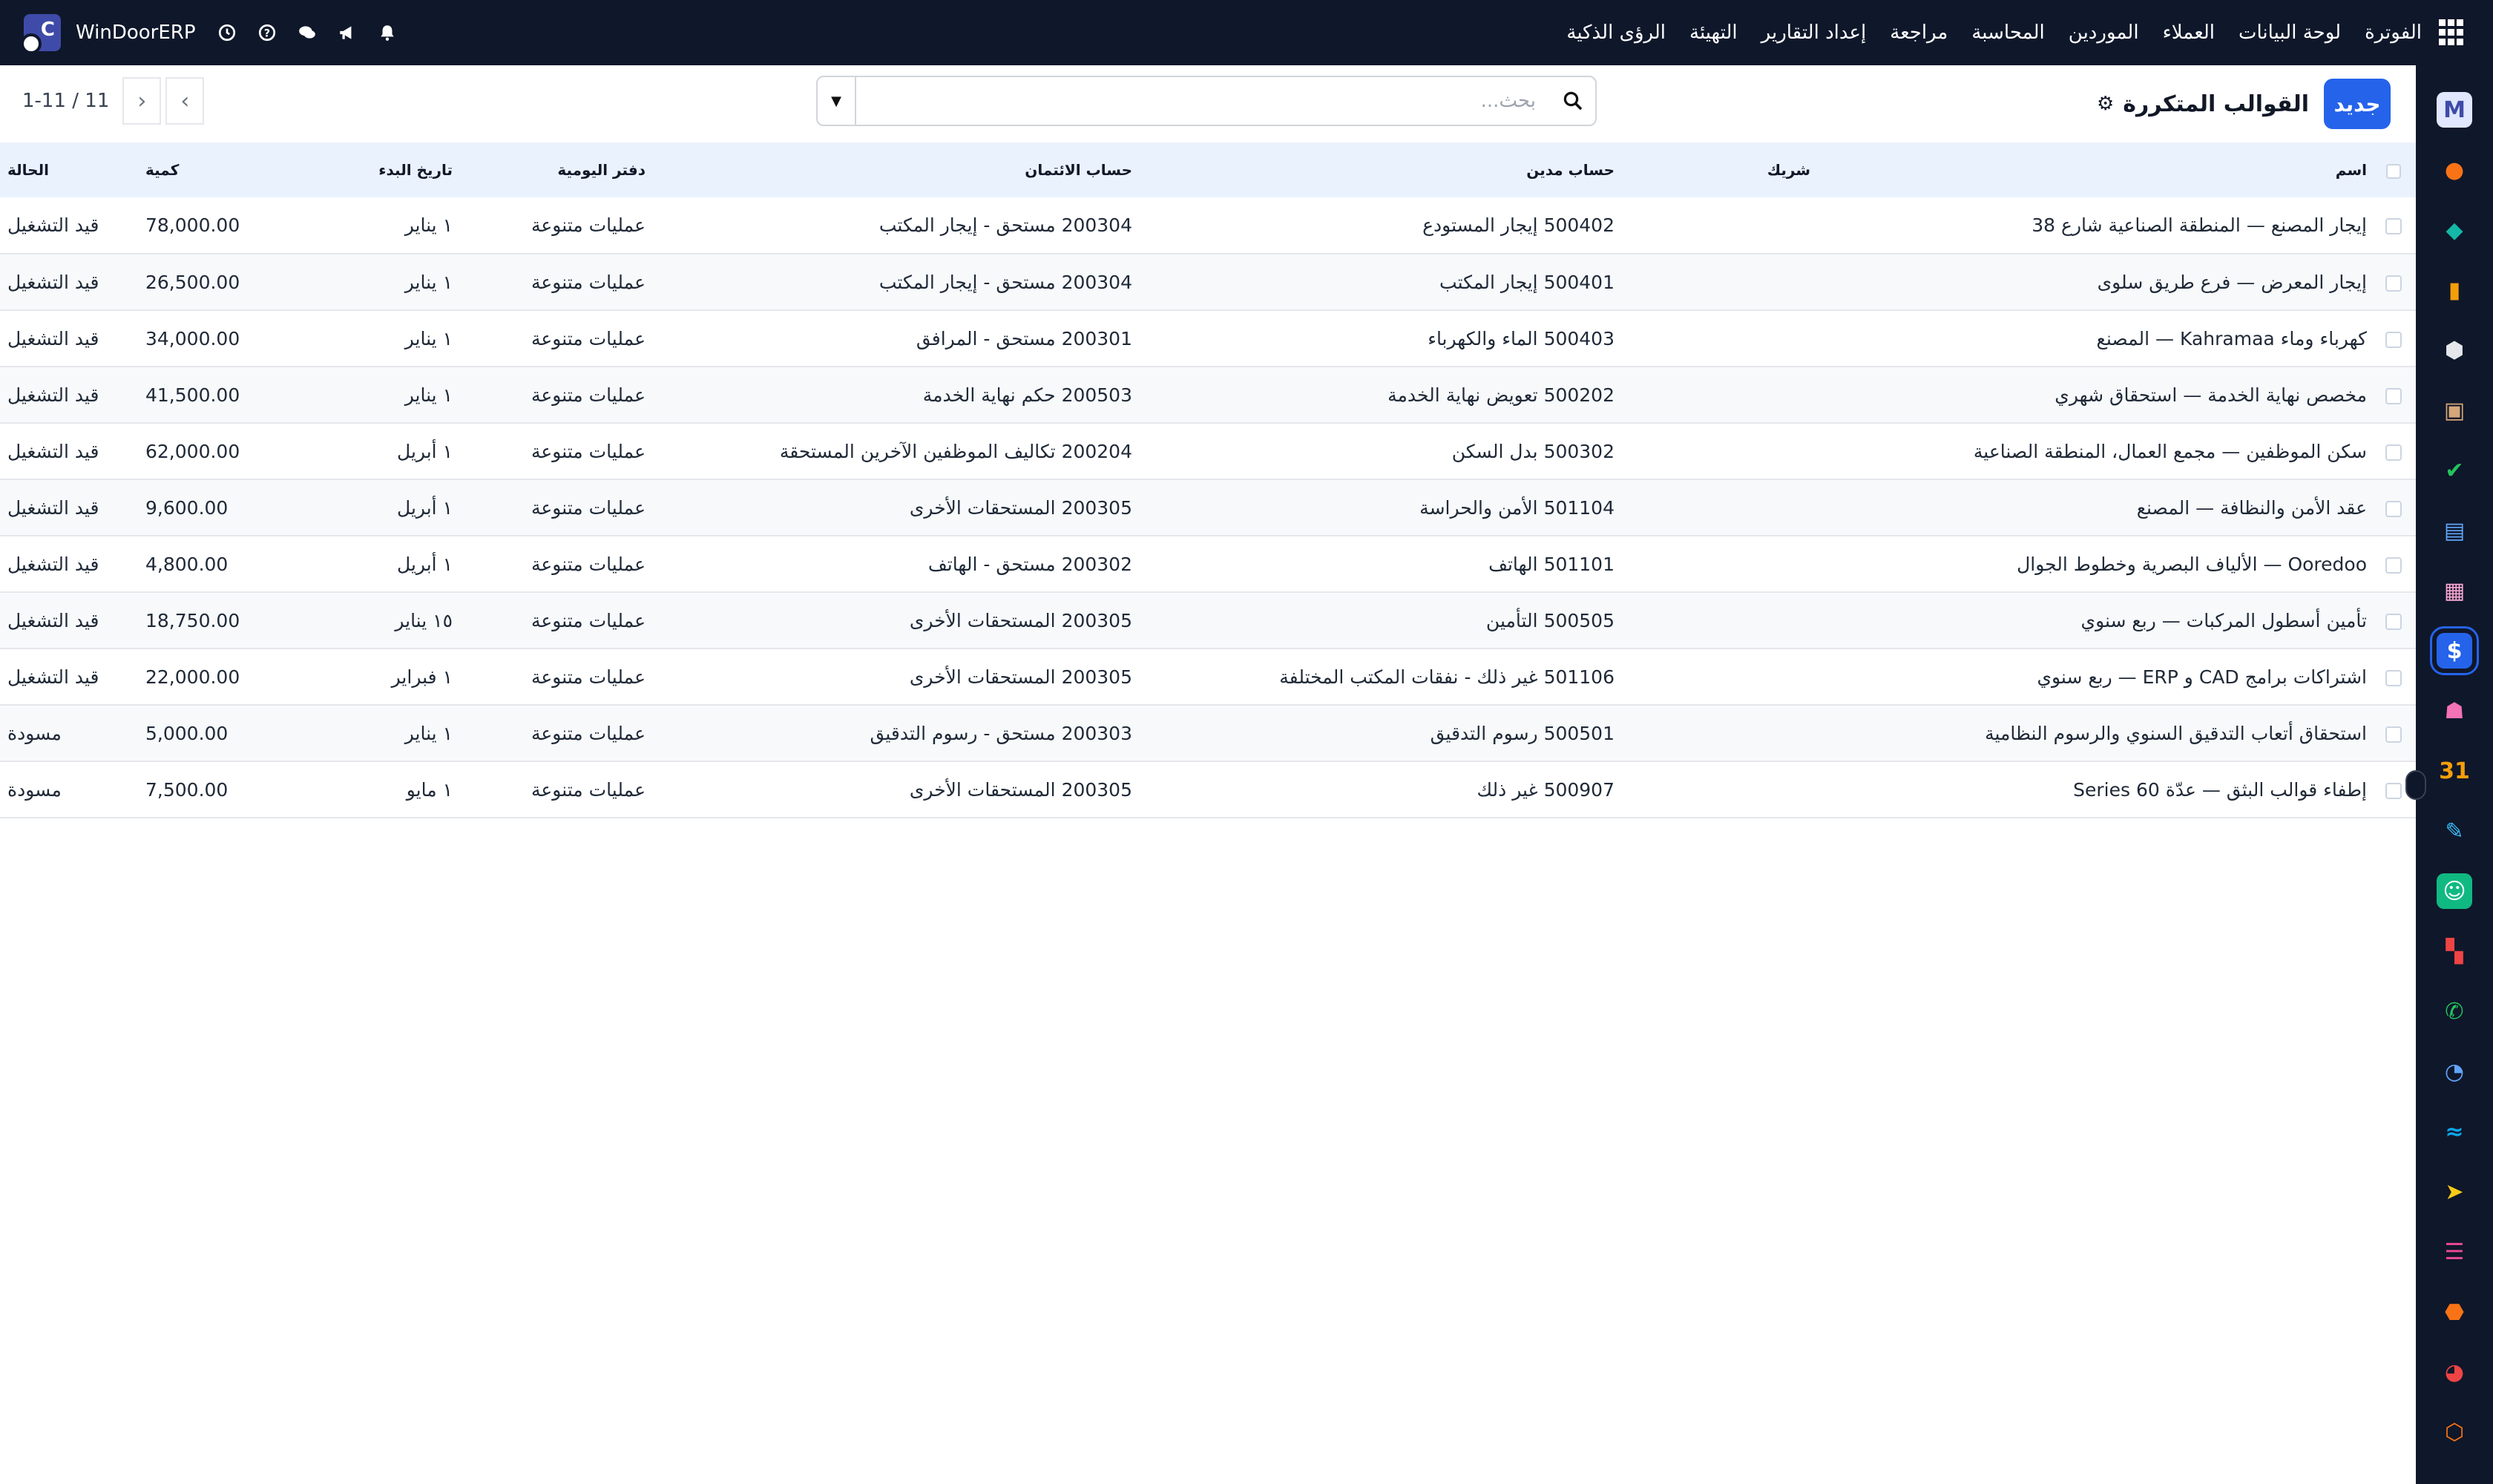 This screenshot has width=2493, height=1484. Describe the element at coordinates (2357, 104) in the screenshot. I see `new-button: جديد` at that location.